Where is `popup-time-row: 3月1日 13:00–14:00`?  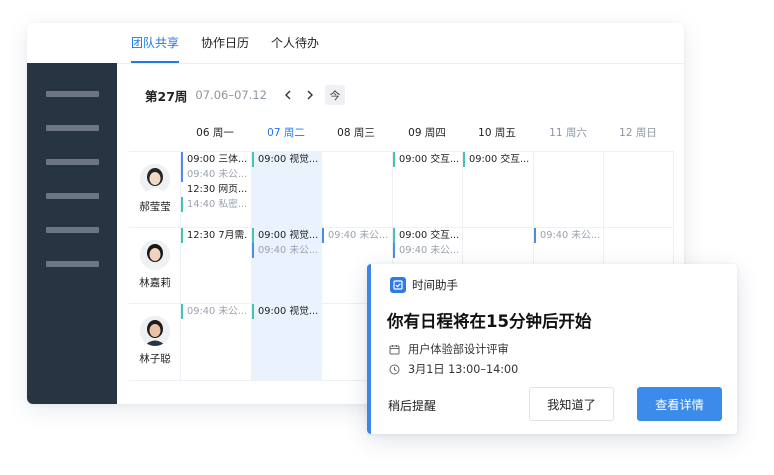 popup-time-row: 3月1日 13:00–14:00 is located at coordinates (453, 369).